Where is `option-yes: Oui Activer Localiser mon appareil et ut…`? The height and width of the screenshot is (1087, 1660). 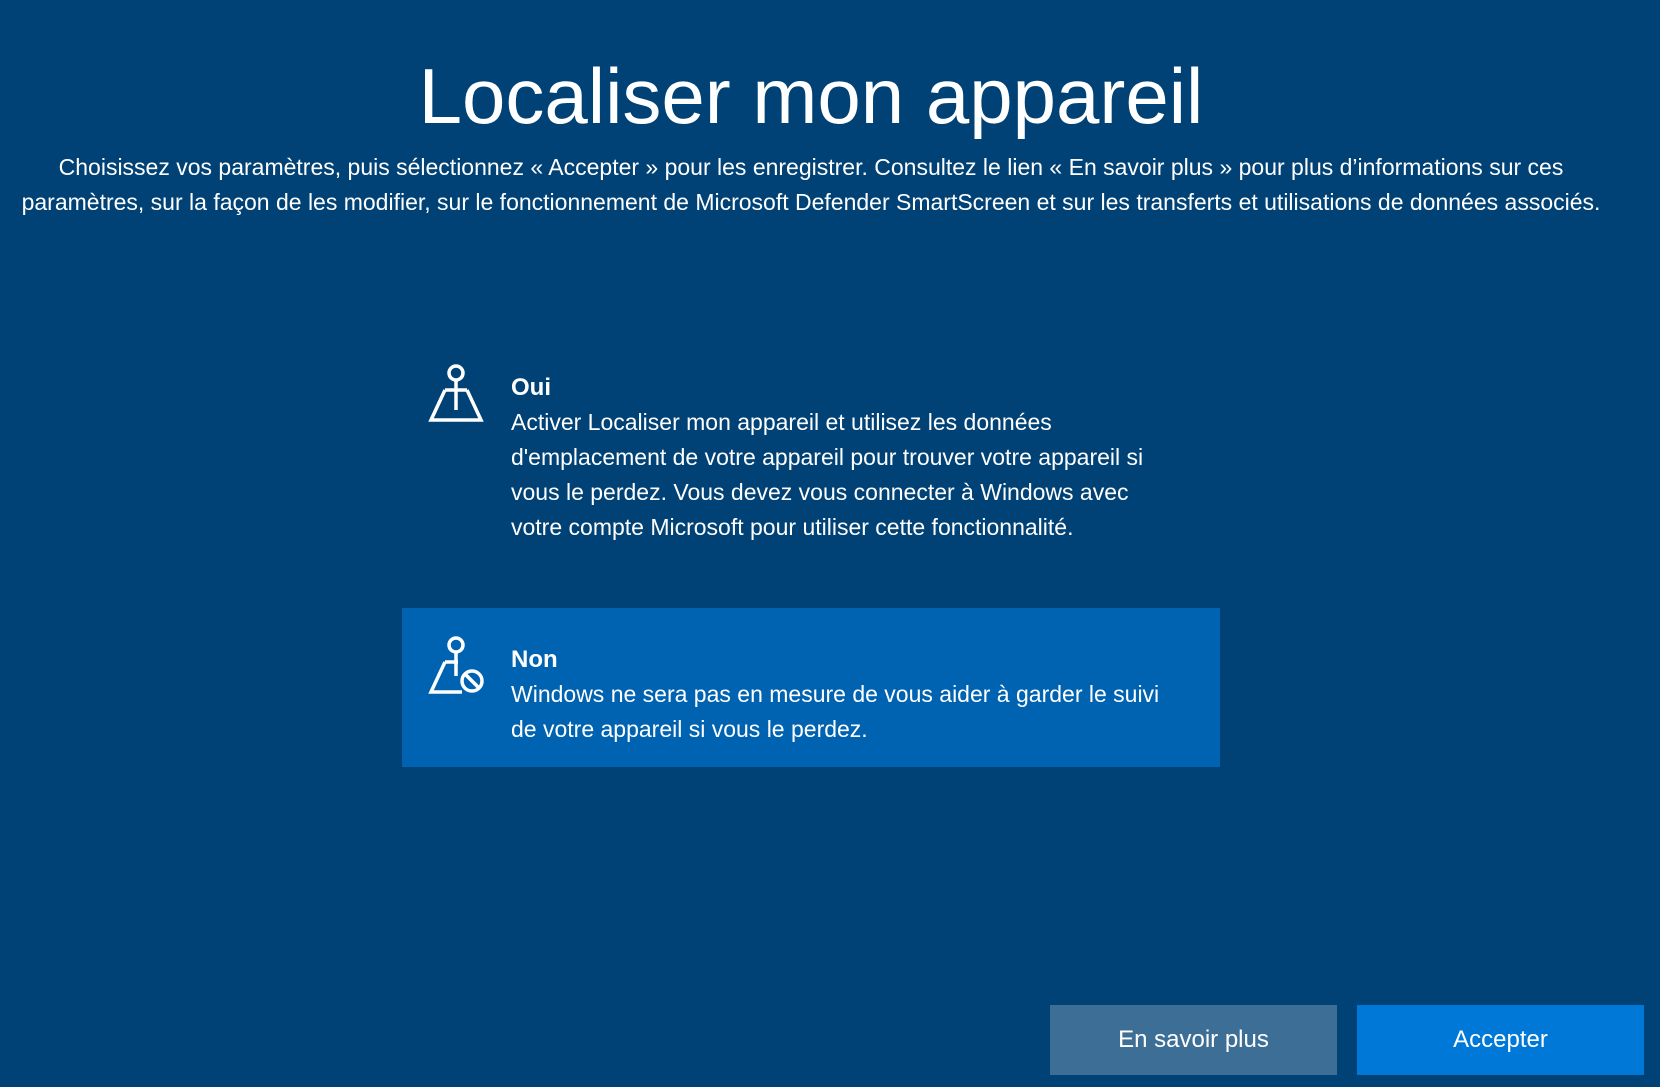 option-yes: Oui Activer Localiser mon appareil et ut… is located at coordinates (811, 479).